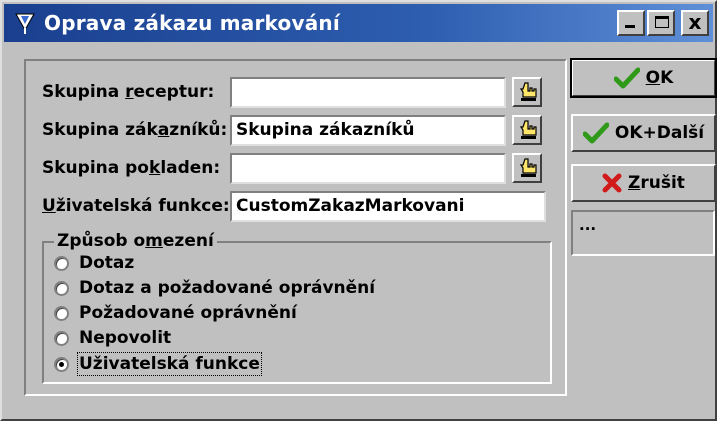 The image size is (717, 421). What do you see at coordinates (659, 133) in the screenshot?
I see `ok-next-label: OK+Další` at bounding box center [659, 133].